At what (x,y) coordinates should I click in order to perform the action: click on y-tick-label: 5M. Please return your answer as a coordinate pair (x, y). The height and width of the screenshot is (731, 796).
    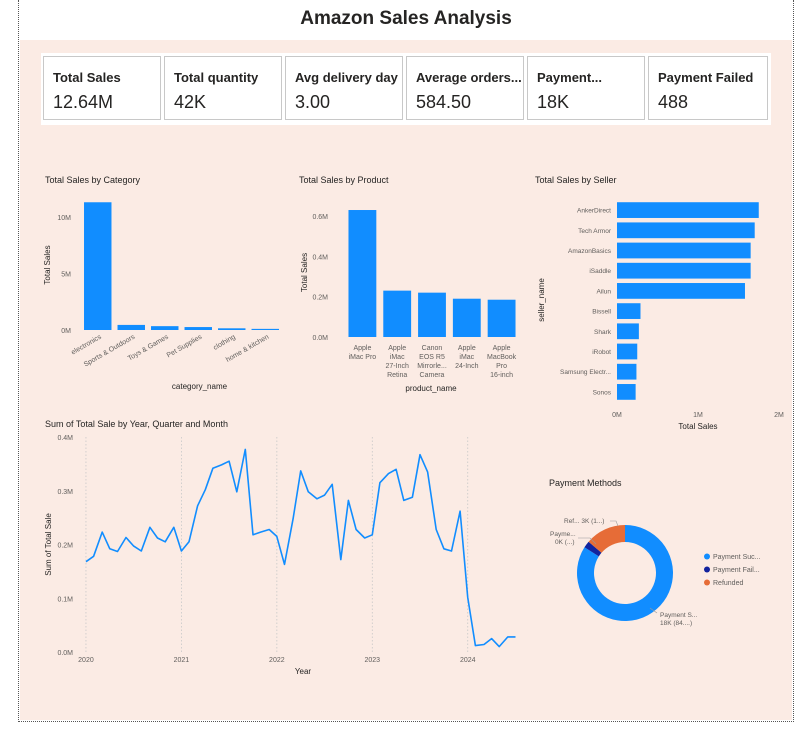
    Looking at the image, I should click on (66, 274).